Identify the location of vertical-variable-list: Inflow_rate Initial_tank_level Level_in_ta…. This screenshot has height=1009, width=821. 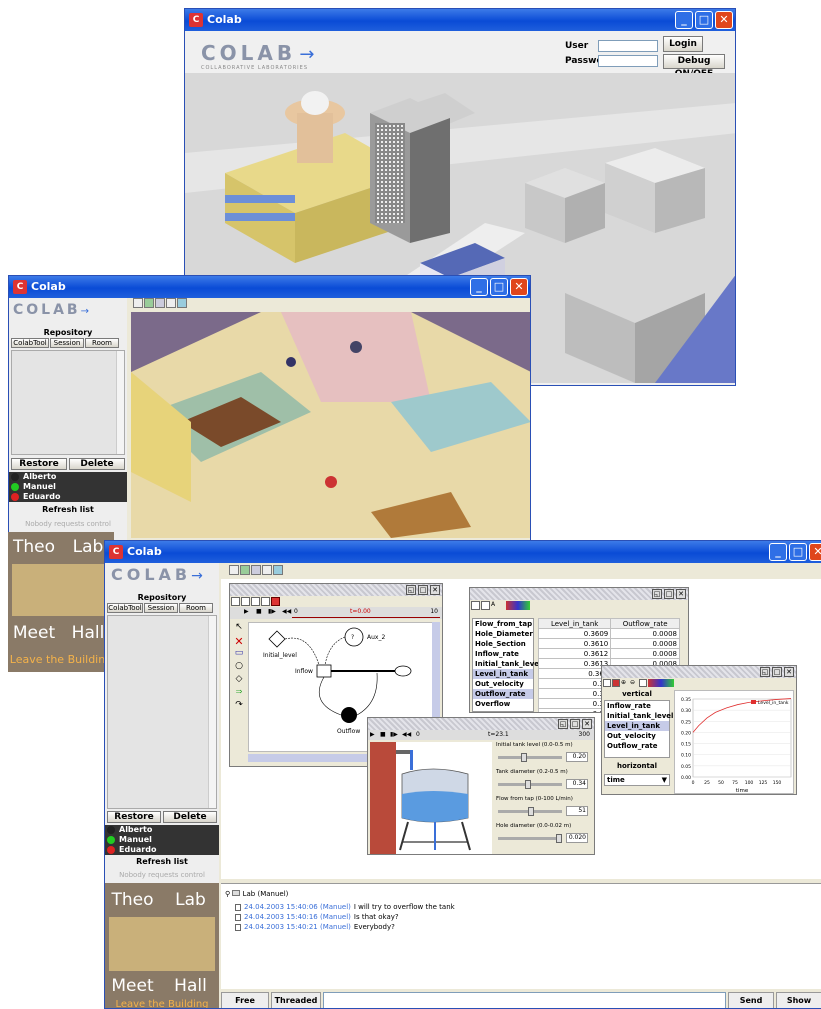
(638, 729).